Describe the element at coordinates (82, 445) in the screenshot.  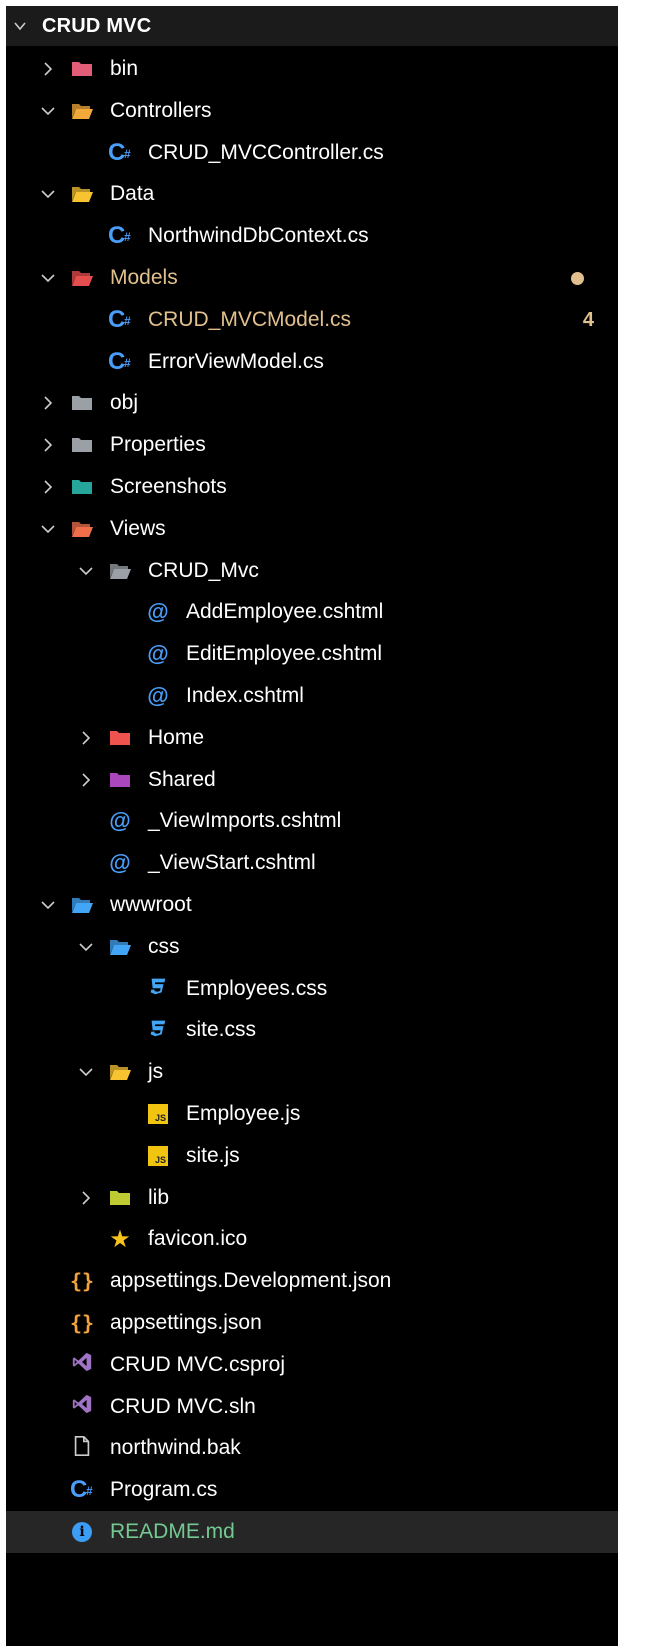
I see `folder-icon` at that location.